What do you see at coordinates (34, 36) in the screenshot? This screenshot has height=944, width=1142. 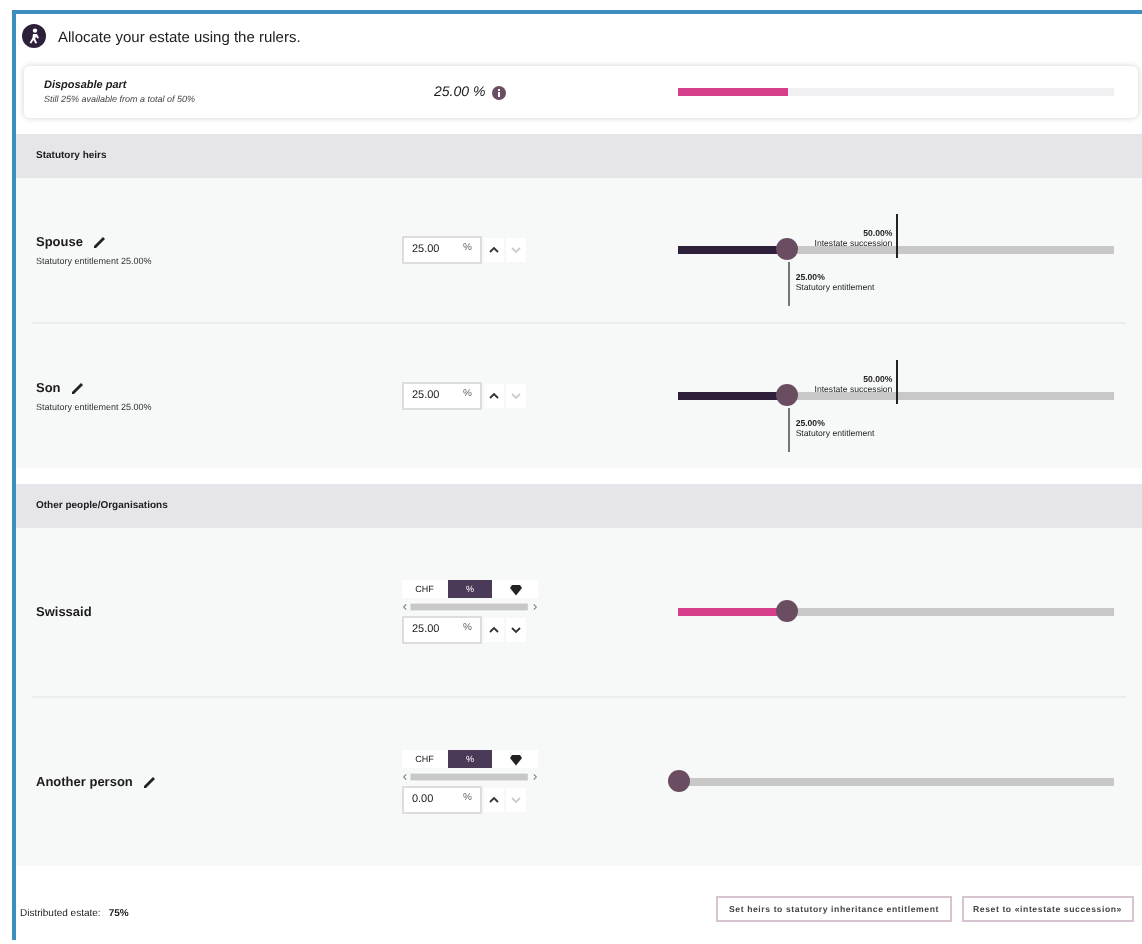 I see `figure-icon` at bounding box center [34, 36].